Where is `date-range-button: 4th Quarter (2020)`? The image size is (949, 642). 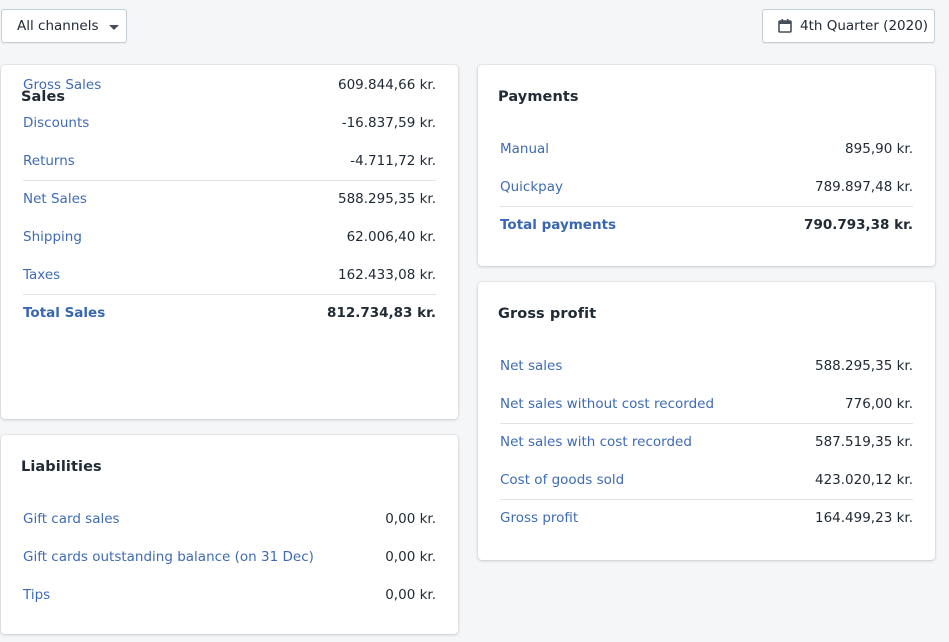
date-range-button: 4th Quarter (2020) is located at coordinates (848, 26).